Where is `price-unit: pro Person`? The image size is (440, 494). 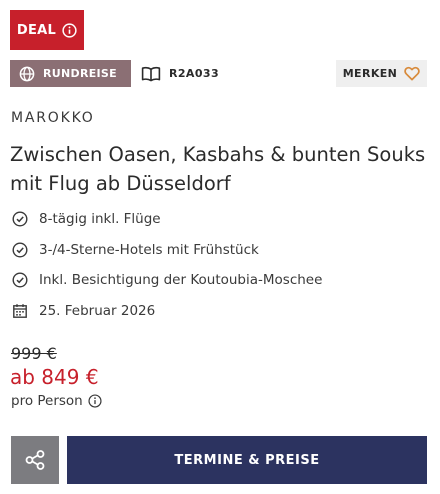 price-unit: pro Person is located at coordinates (56, 401).